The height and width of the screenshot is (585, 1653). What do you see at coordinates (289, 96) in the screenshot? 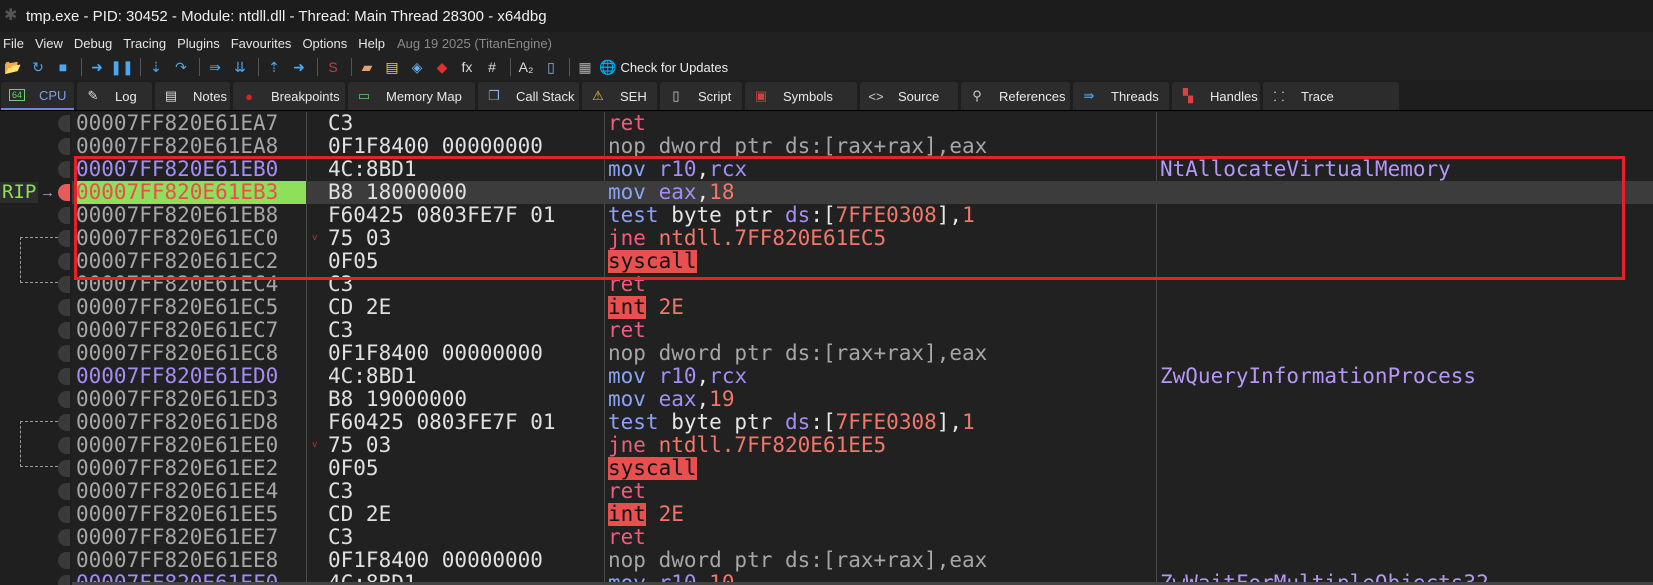
I see `tab-breakpoints: ● Breakpoints` at bounding box center [289, 96].